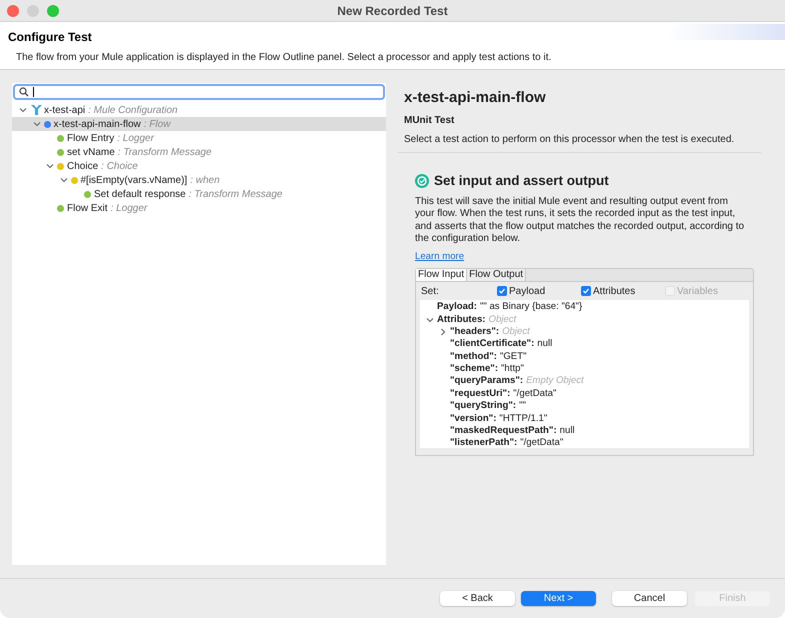  Describe the element at coordinates (503, 431) in the screenshot. I see `value-key: "maskedRequestPath":` at that location.